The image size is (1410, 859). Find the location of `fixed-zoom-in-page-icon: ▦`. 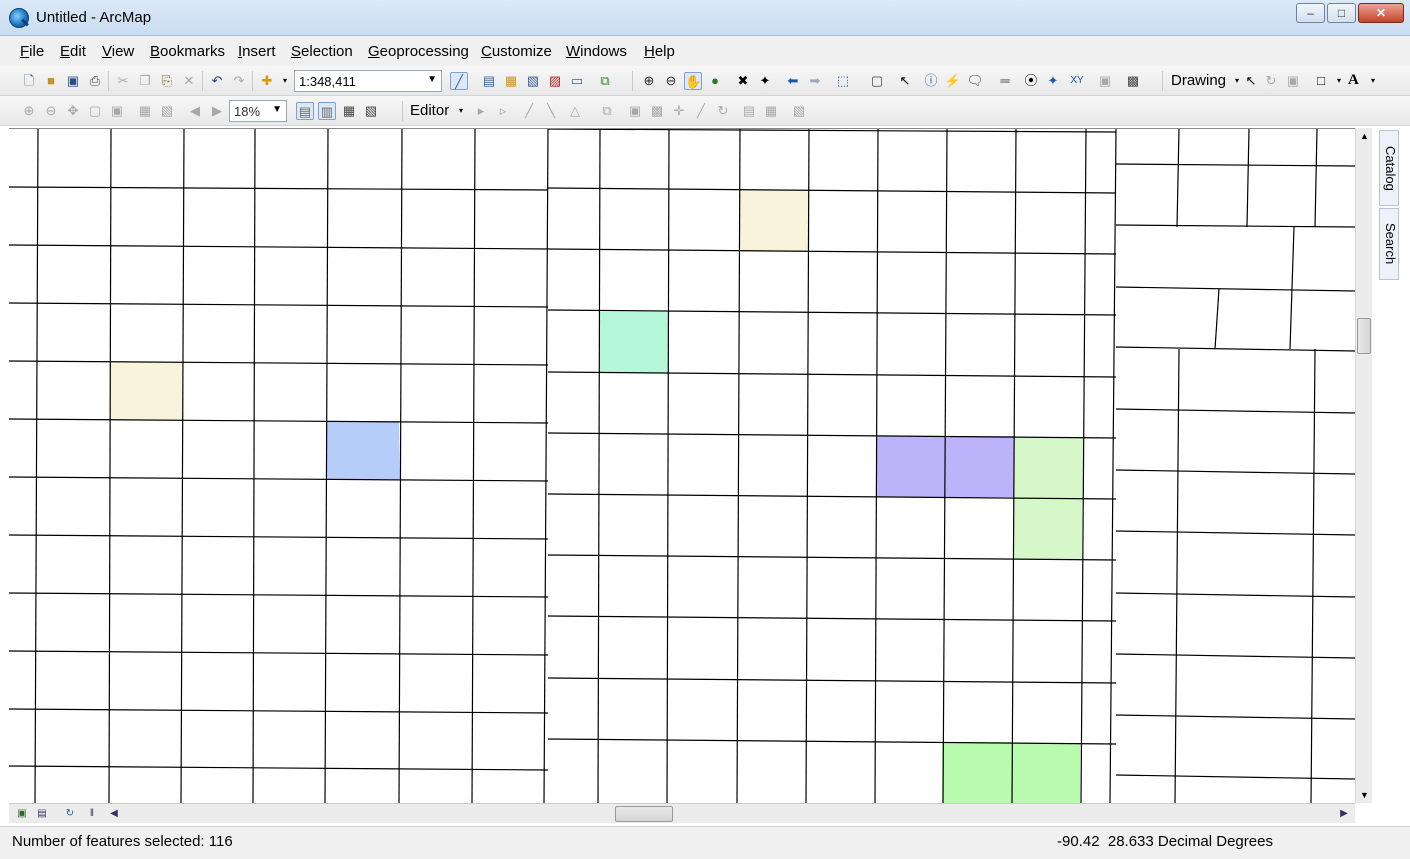

fixed-zoom-in-page-icon: ▦ is located at coordinates (145, 111).